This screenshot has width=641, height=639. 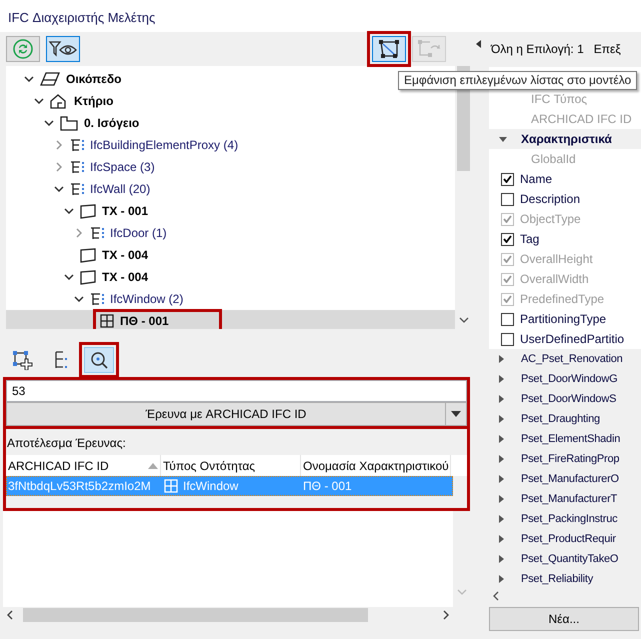 What do you see at coordinates (581, 119) in the screenshot?
I see `property-label: ARCHICAD IFC ID` at bounding box center [581, 119].